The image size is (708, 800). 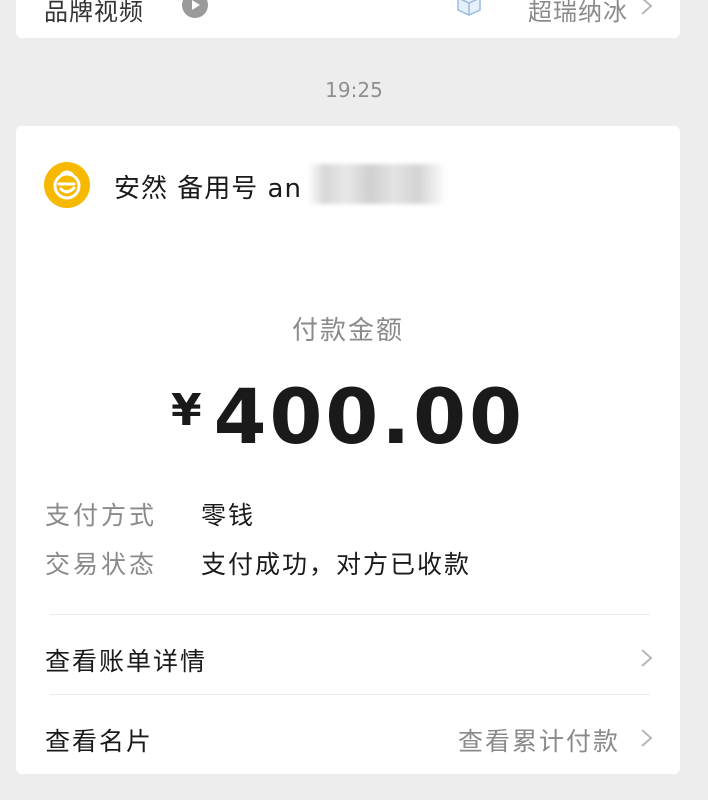 I want to click on view-cumulative-payment-label: 查看累计付款, so click(x=539, y=740).